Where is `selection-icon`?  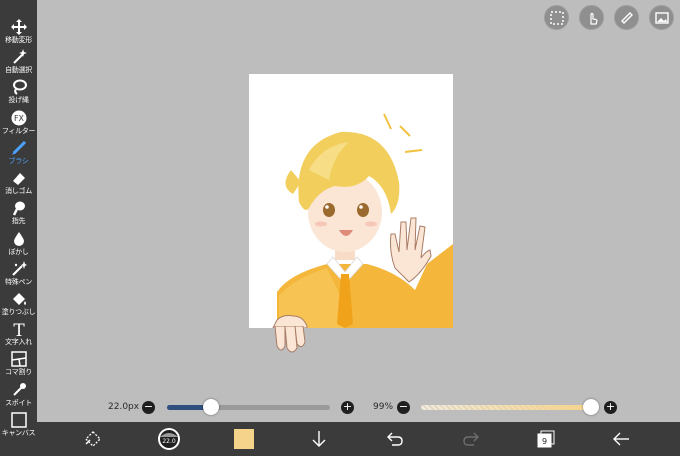
selection-icon is located at coordinates (556, 17).